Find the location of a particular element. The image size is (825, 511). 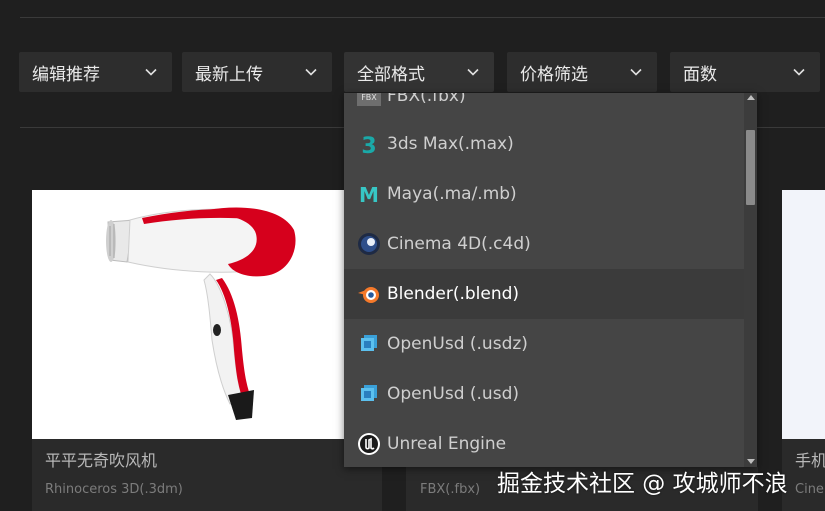

card-title: 手机 is located at coordinates (810, 459).